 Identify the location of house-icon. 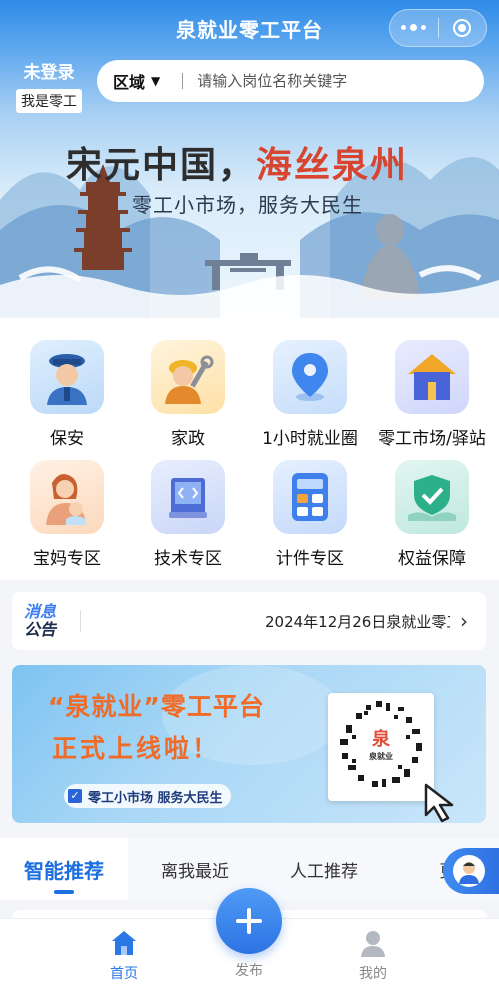
(432, 377).